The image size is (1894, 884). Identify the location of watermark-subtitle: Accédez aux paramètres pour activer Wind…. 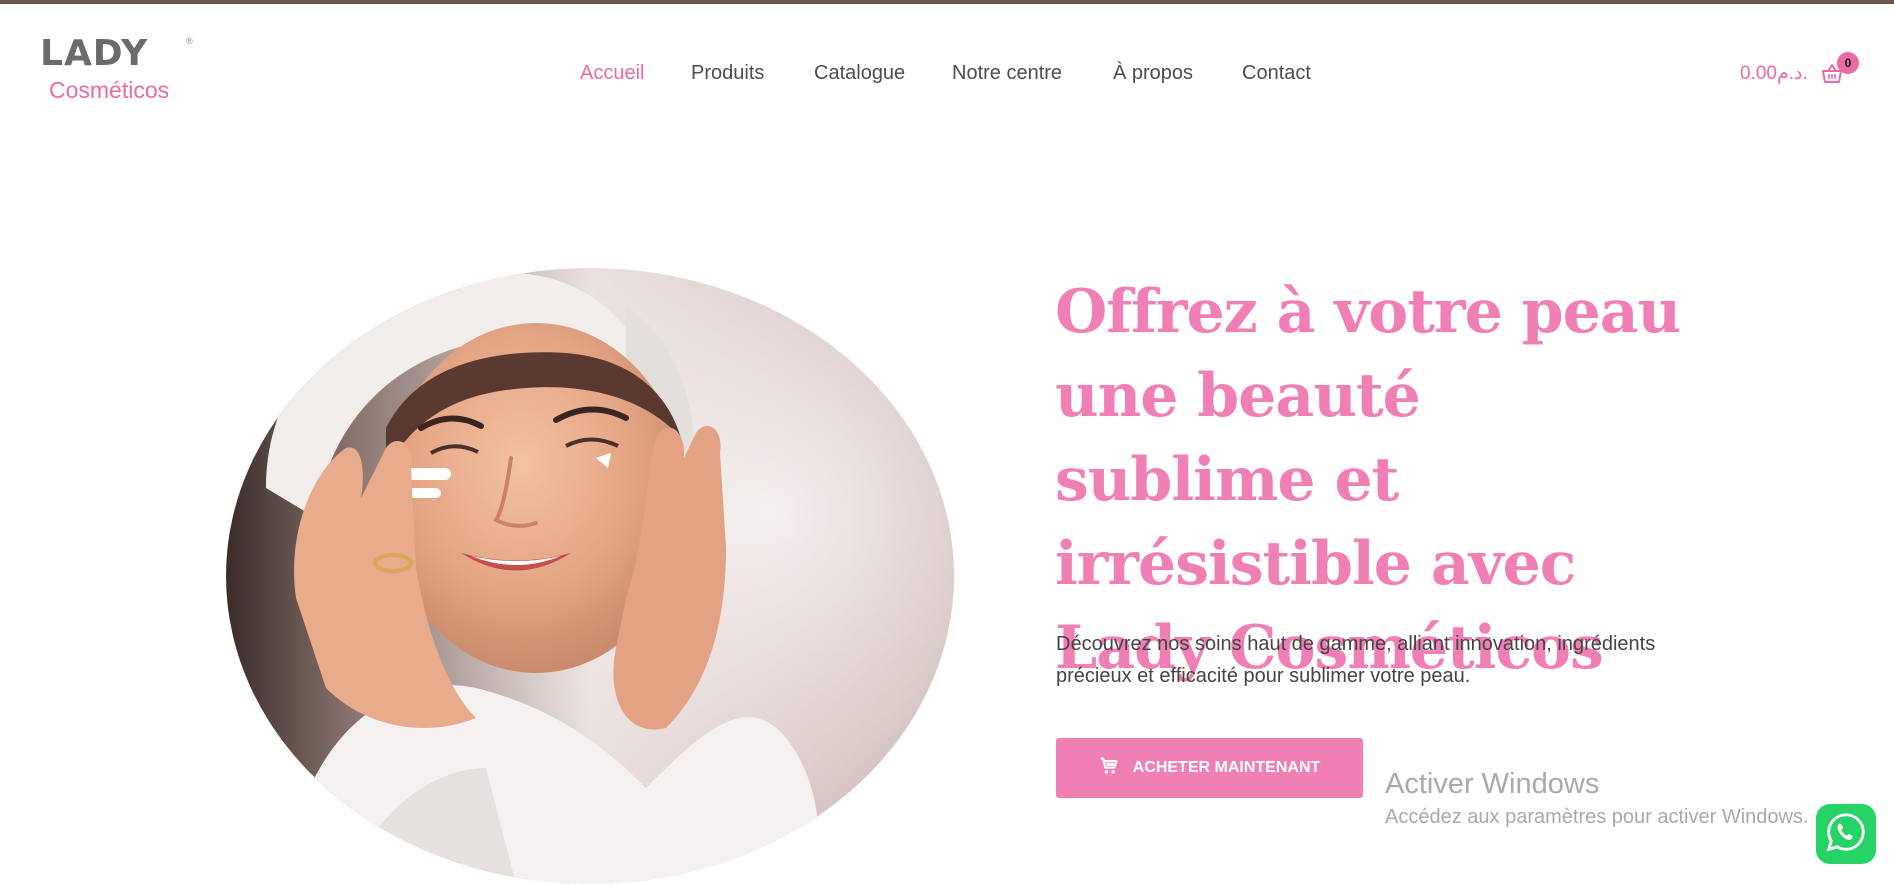
(1597, 817).